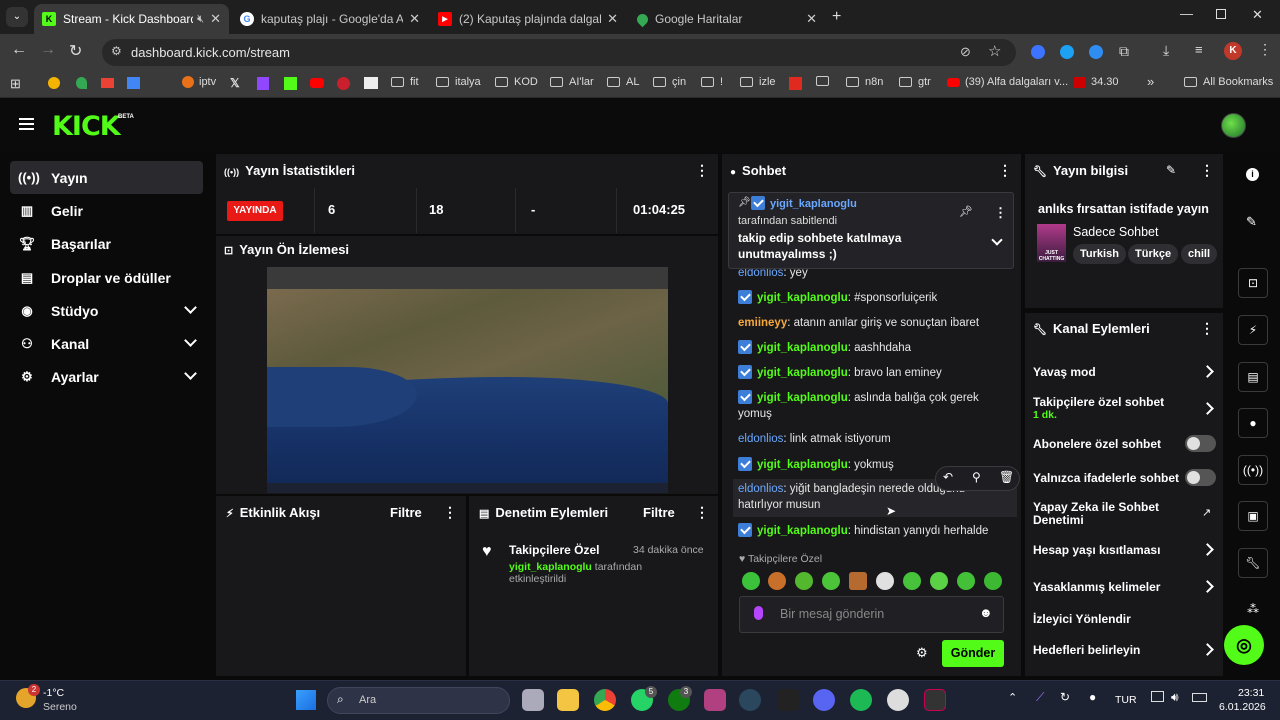 This screenshot has height=720, width=1280. I want to click on action-banned-words: Yasaklanmış kelimeler, so click(1096, 587).